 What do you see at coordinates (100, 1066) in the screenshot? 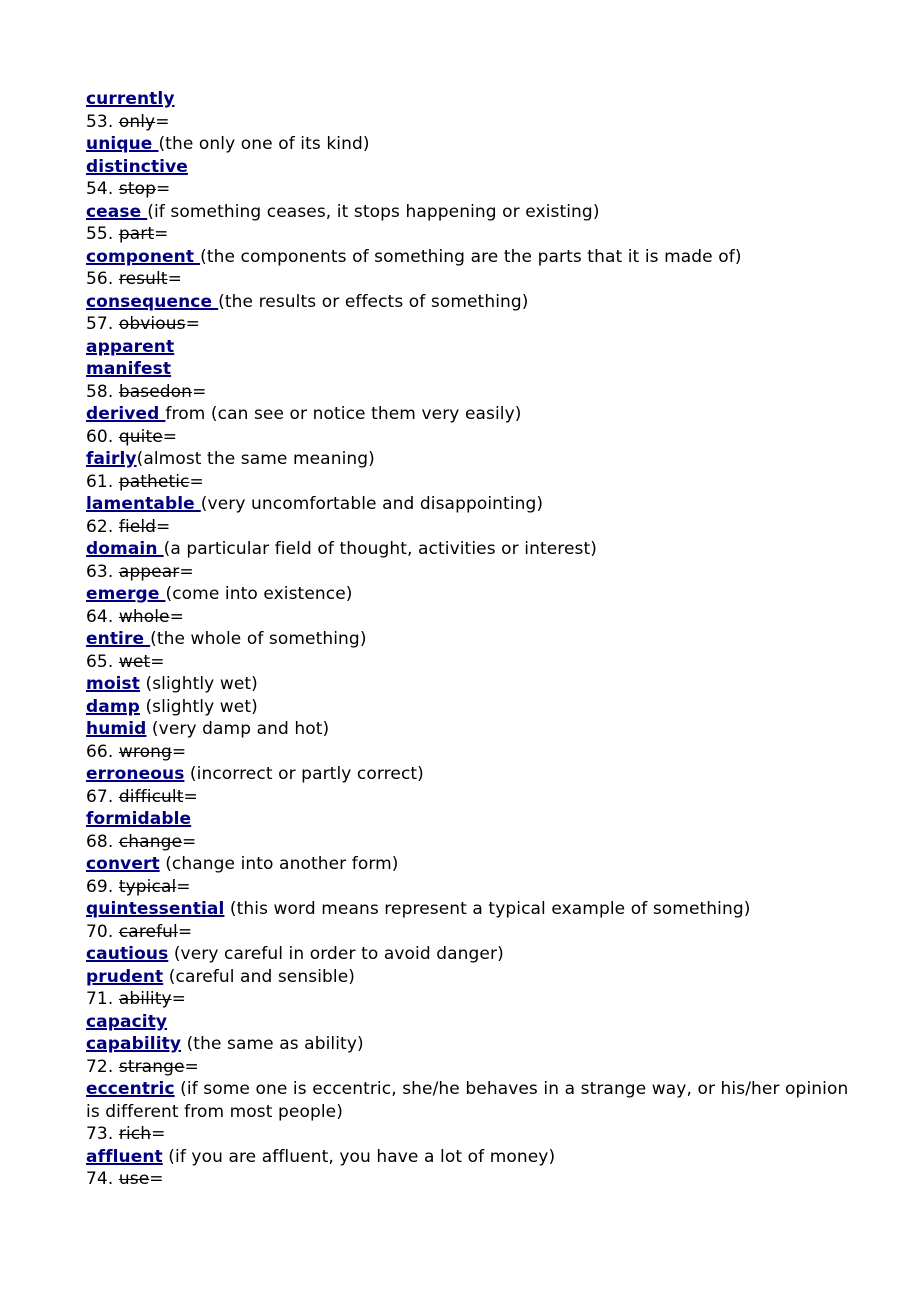
I see `item-number: 72.` at bounding box center [100, 1066].